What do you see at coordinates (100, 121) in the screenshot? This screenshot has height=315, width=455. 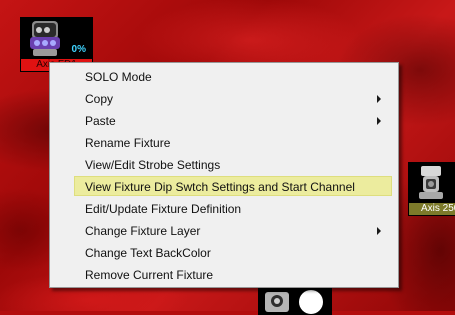 I see `menu-item-label: Paste` at bounding box center [100, 121].